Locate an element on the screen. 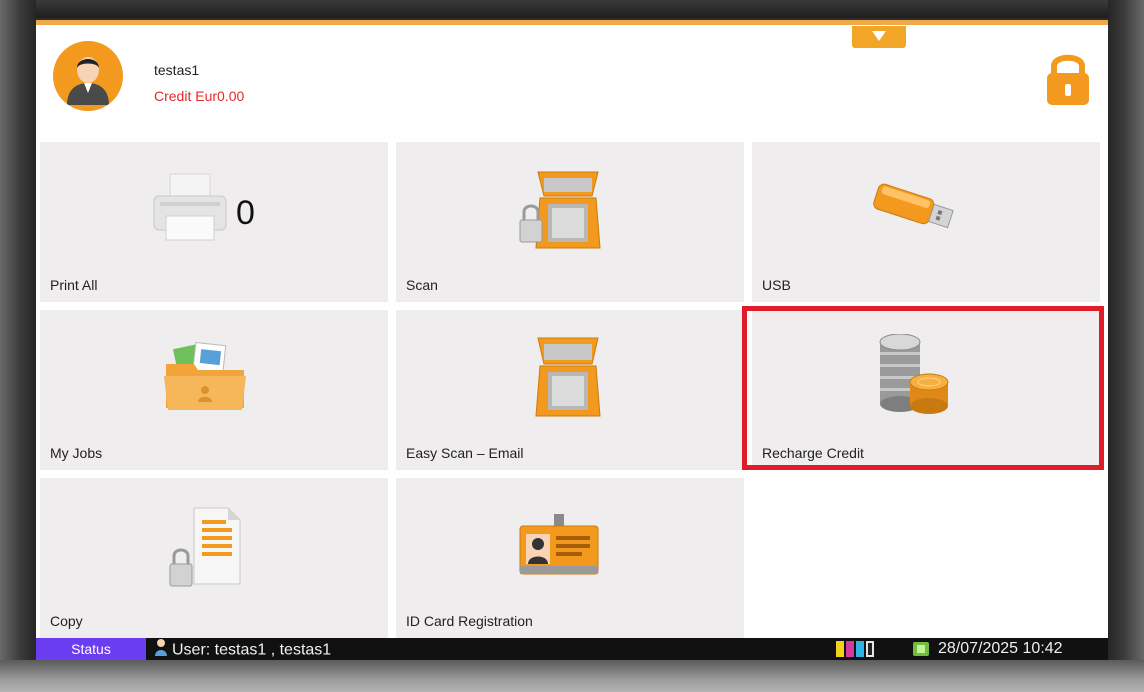 The height and width of the screenshot is (692, 1144). tile-usb: USB is located at coordinates (926, 222).